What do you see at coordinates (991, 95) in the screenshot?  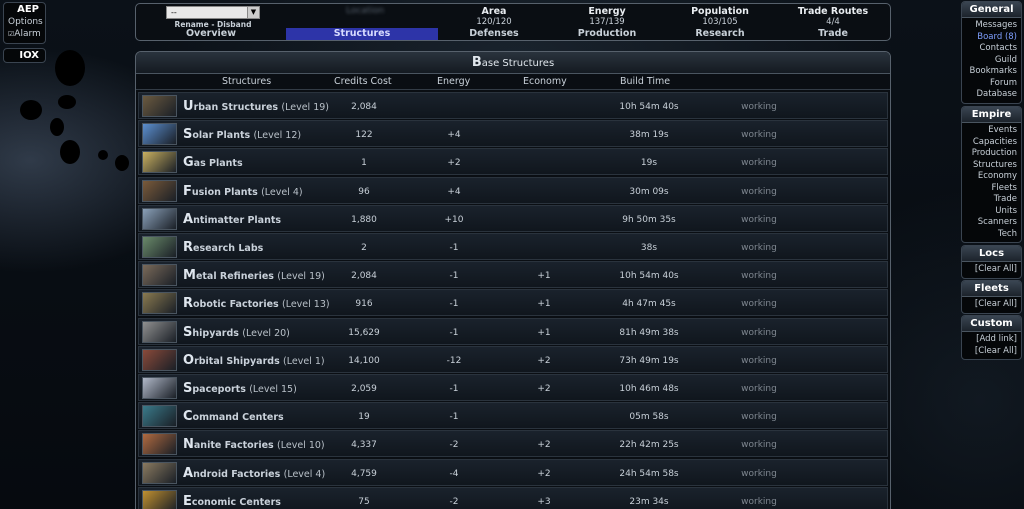 I see `general-link: Database` at bounding box center [991, 95].